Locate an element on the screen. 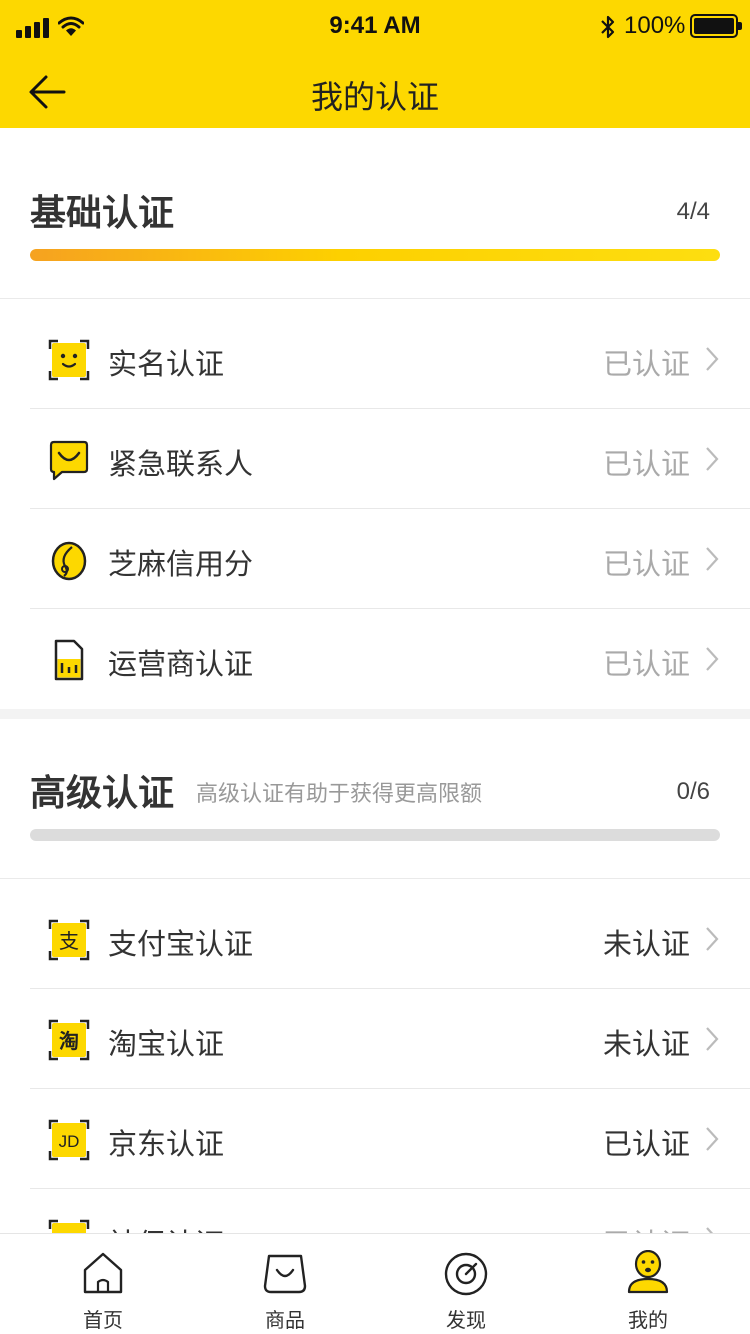 The height and width of the screenshot is (1334, 750). list-item-social-security: 社保认证 已认证 is located at coordinates (375, 1211).